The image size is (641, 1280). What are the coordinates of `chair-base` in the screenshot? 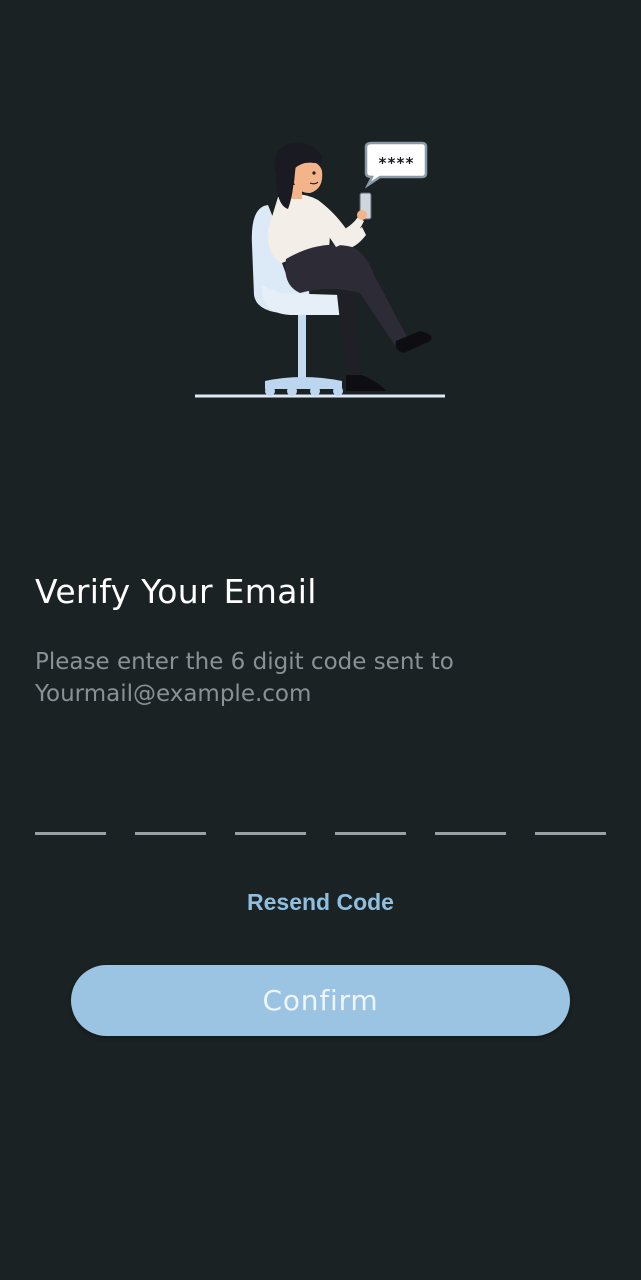 It's located at (303, 383).